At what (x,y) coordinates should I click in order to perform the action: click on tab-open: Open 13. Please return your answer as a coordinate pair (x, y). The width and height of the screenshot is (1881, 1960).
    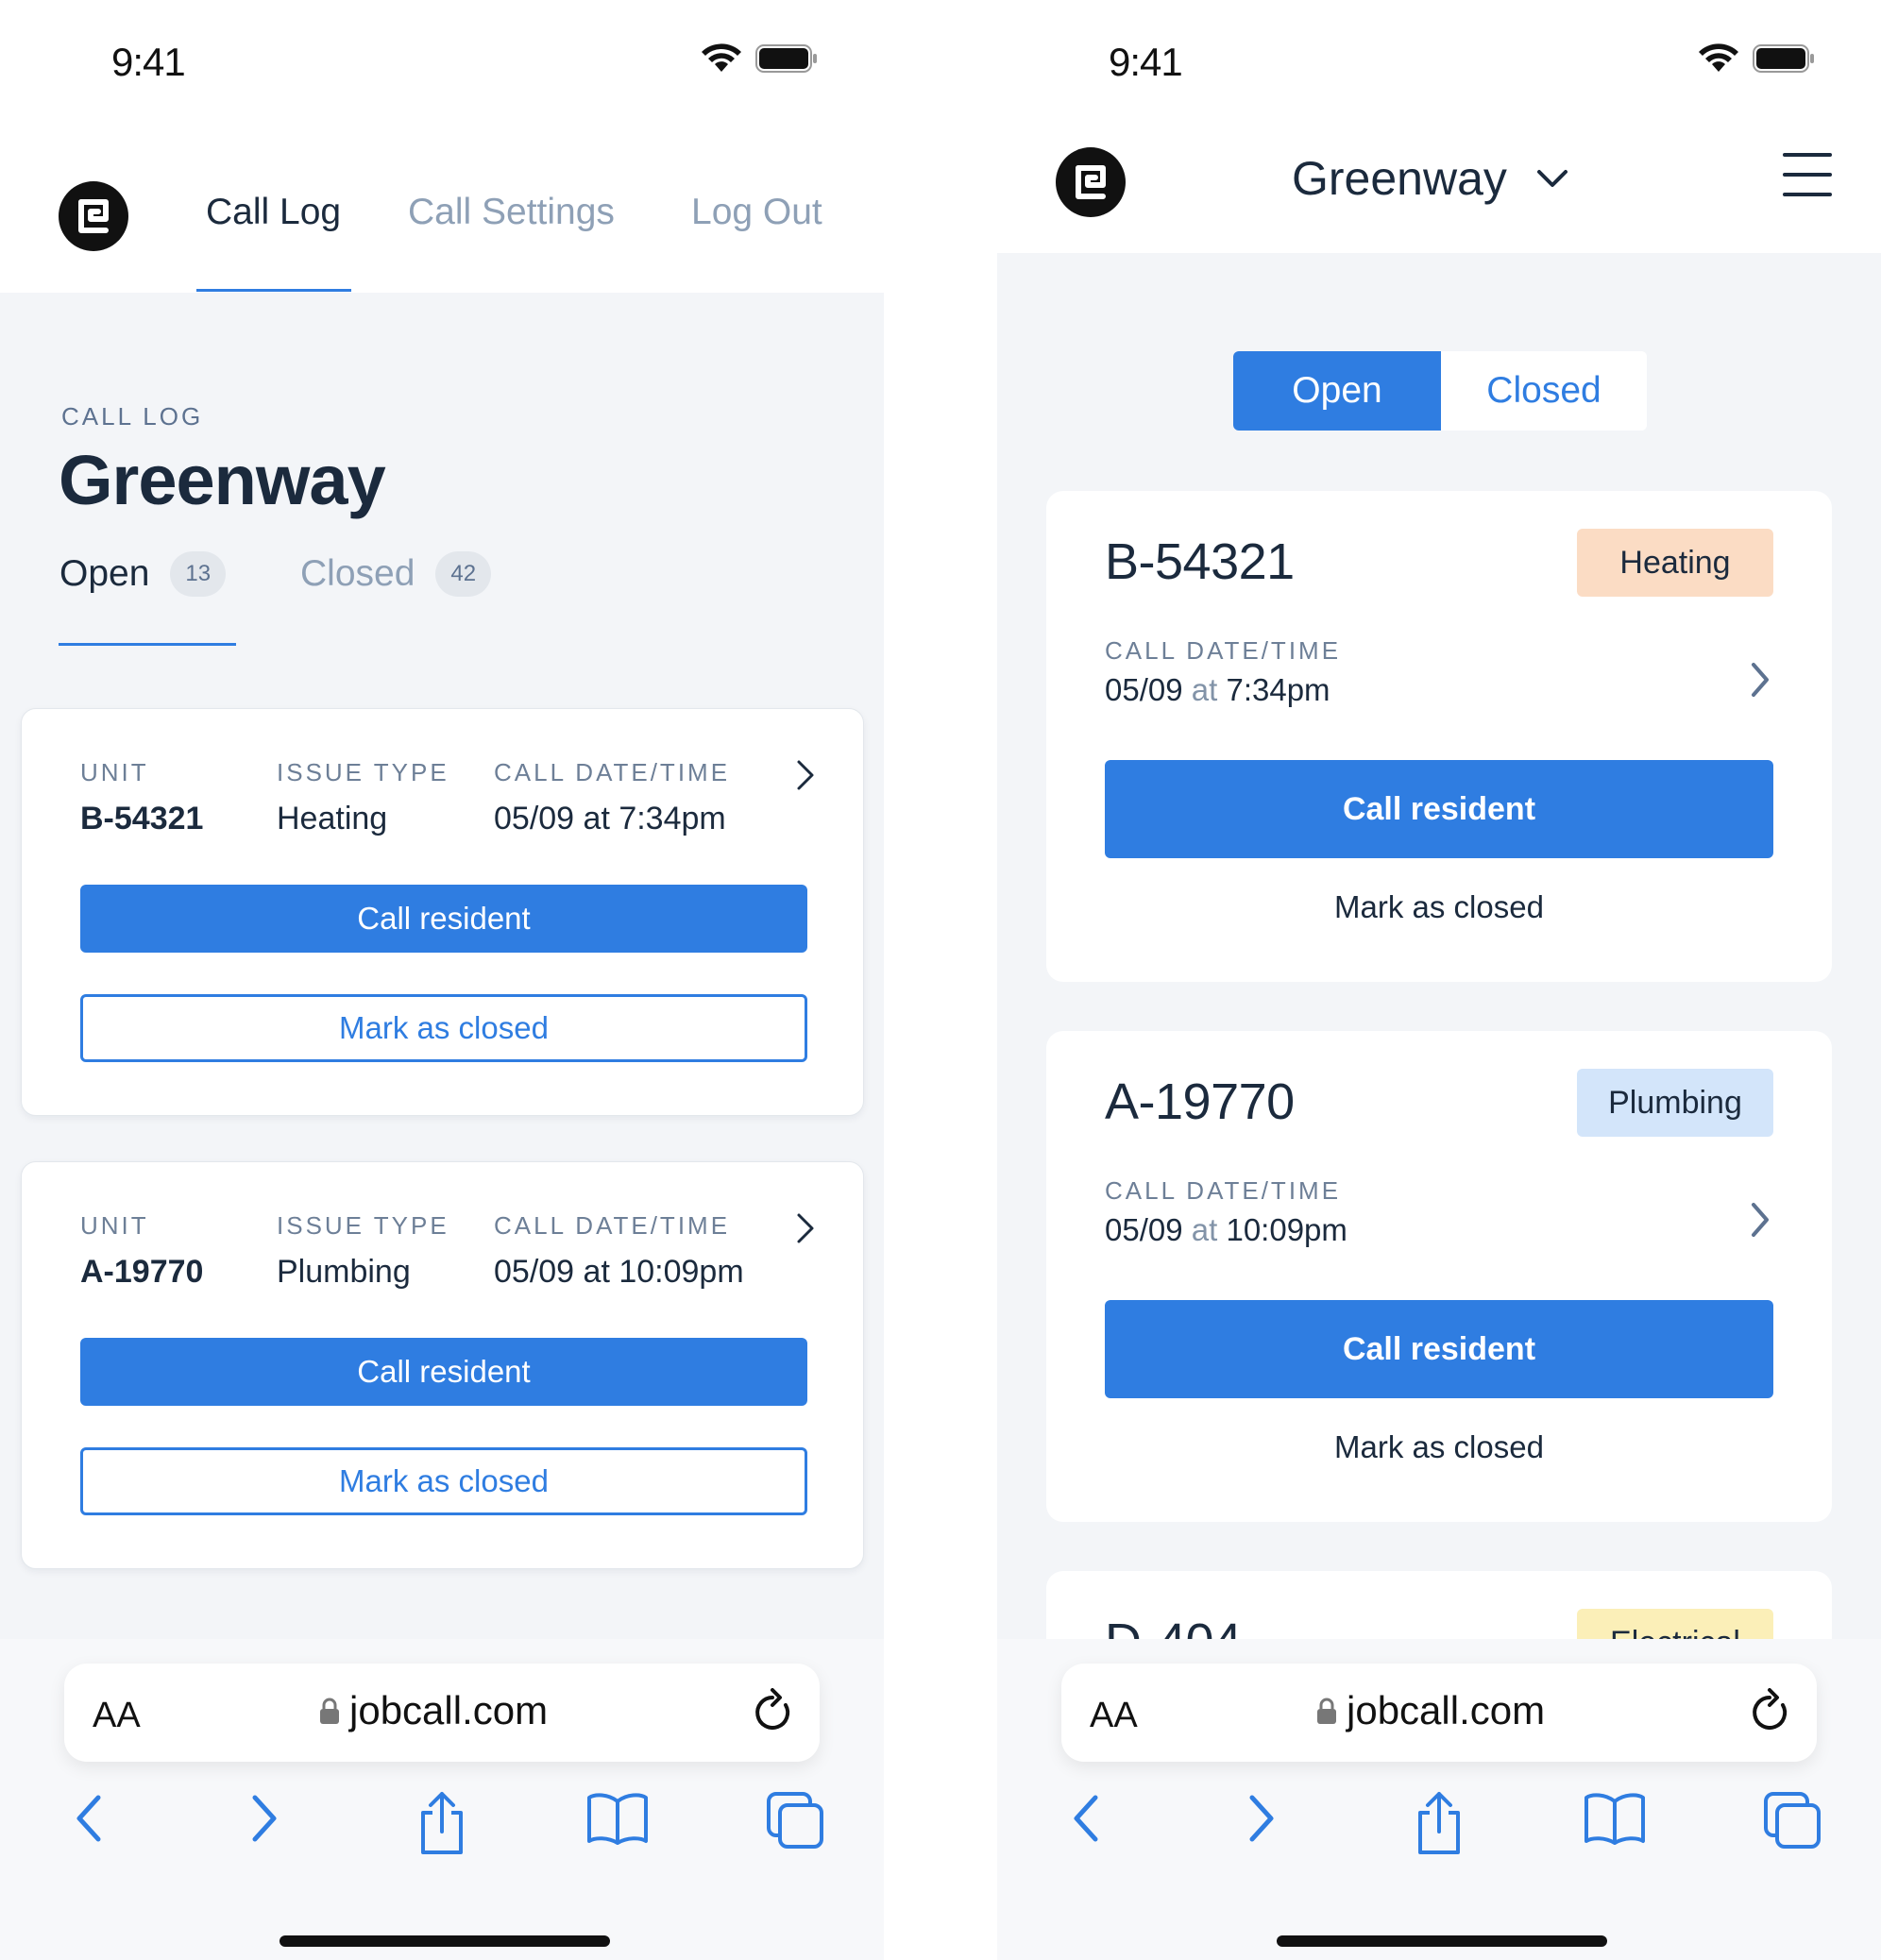
    Looking at the image, I should click on (143, 574).